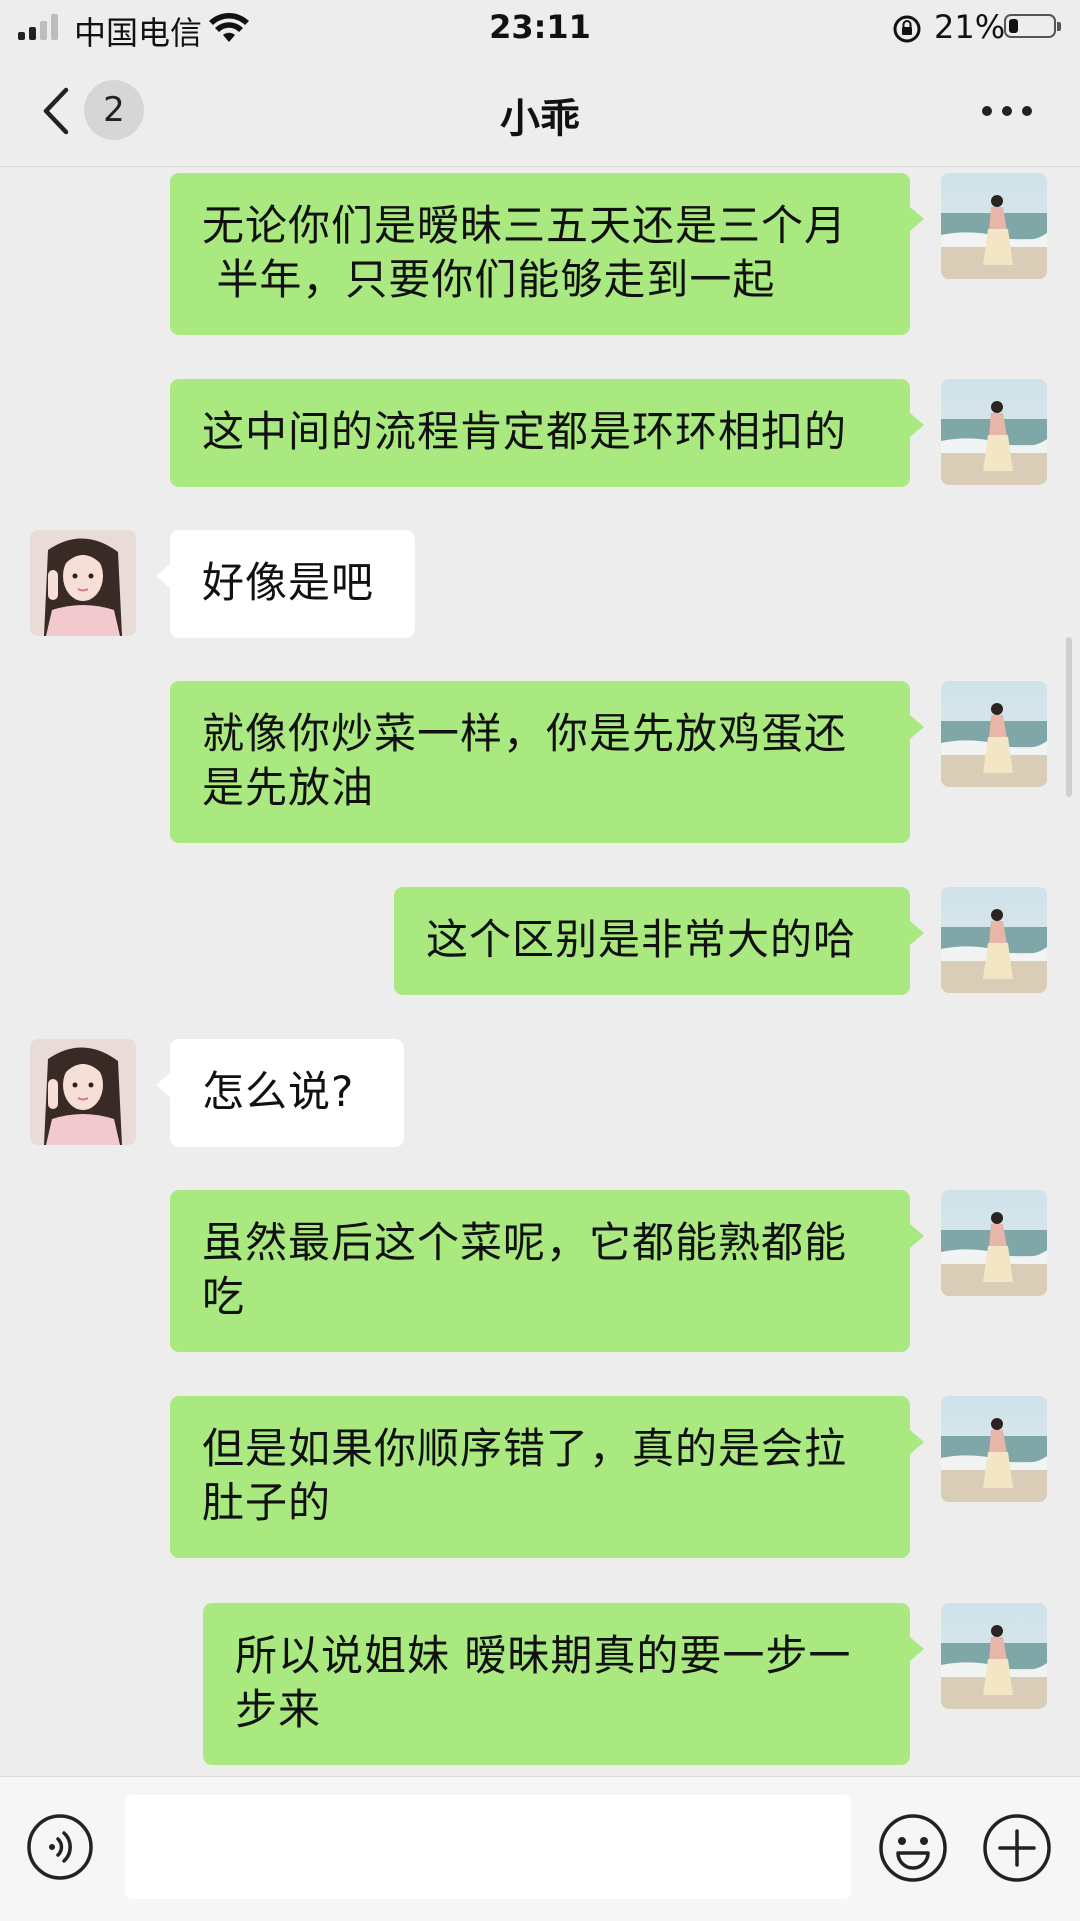  What do you see at coordinates (540, 28) in the screenshot?
I see `status-bar: 中国电信 23:11 21%` at bounding box center [540, 28].